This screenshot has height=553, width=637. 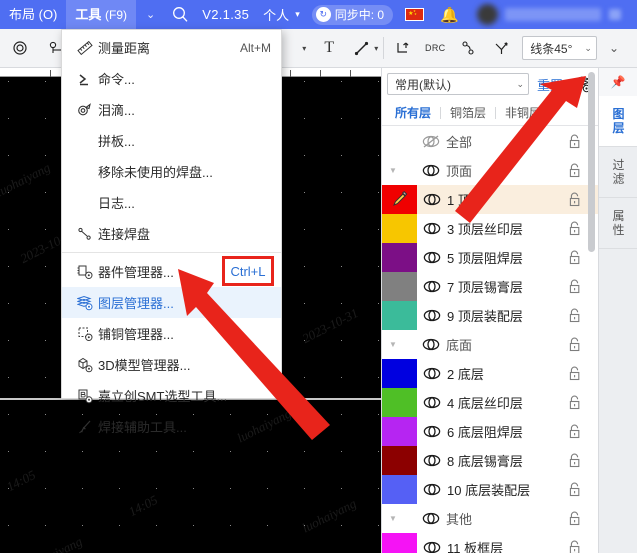 What do you see at coordinates (413, 112) in the screenshot?
I see `layer-filter-tab-0: 所有层` at bounding box center [413, 112].